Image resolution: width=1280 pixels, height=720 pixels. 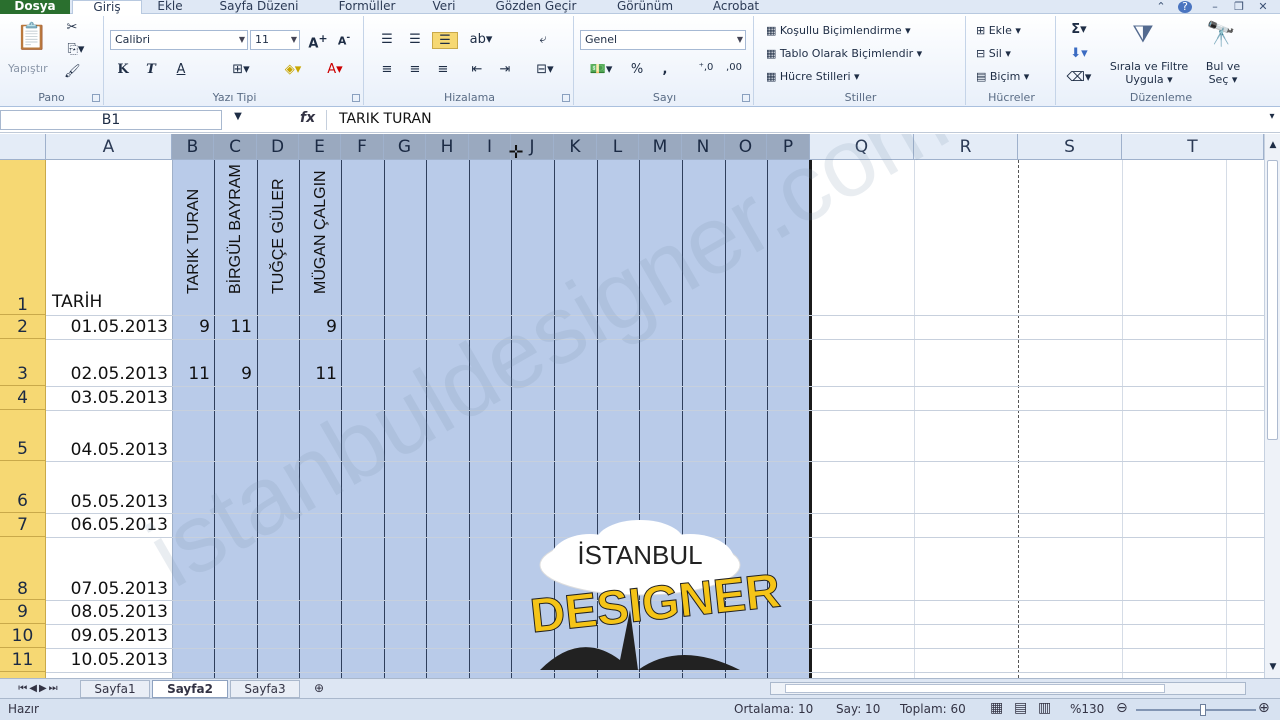 What do you see at coordinates (151, 69) in the screenshot?
I see `italic-button: T` at bounding box center [151, 69].